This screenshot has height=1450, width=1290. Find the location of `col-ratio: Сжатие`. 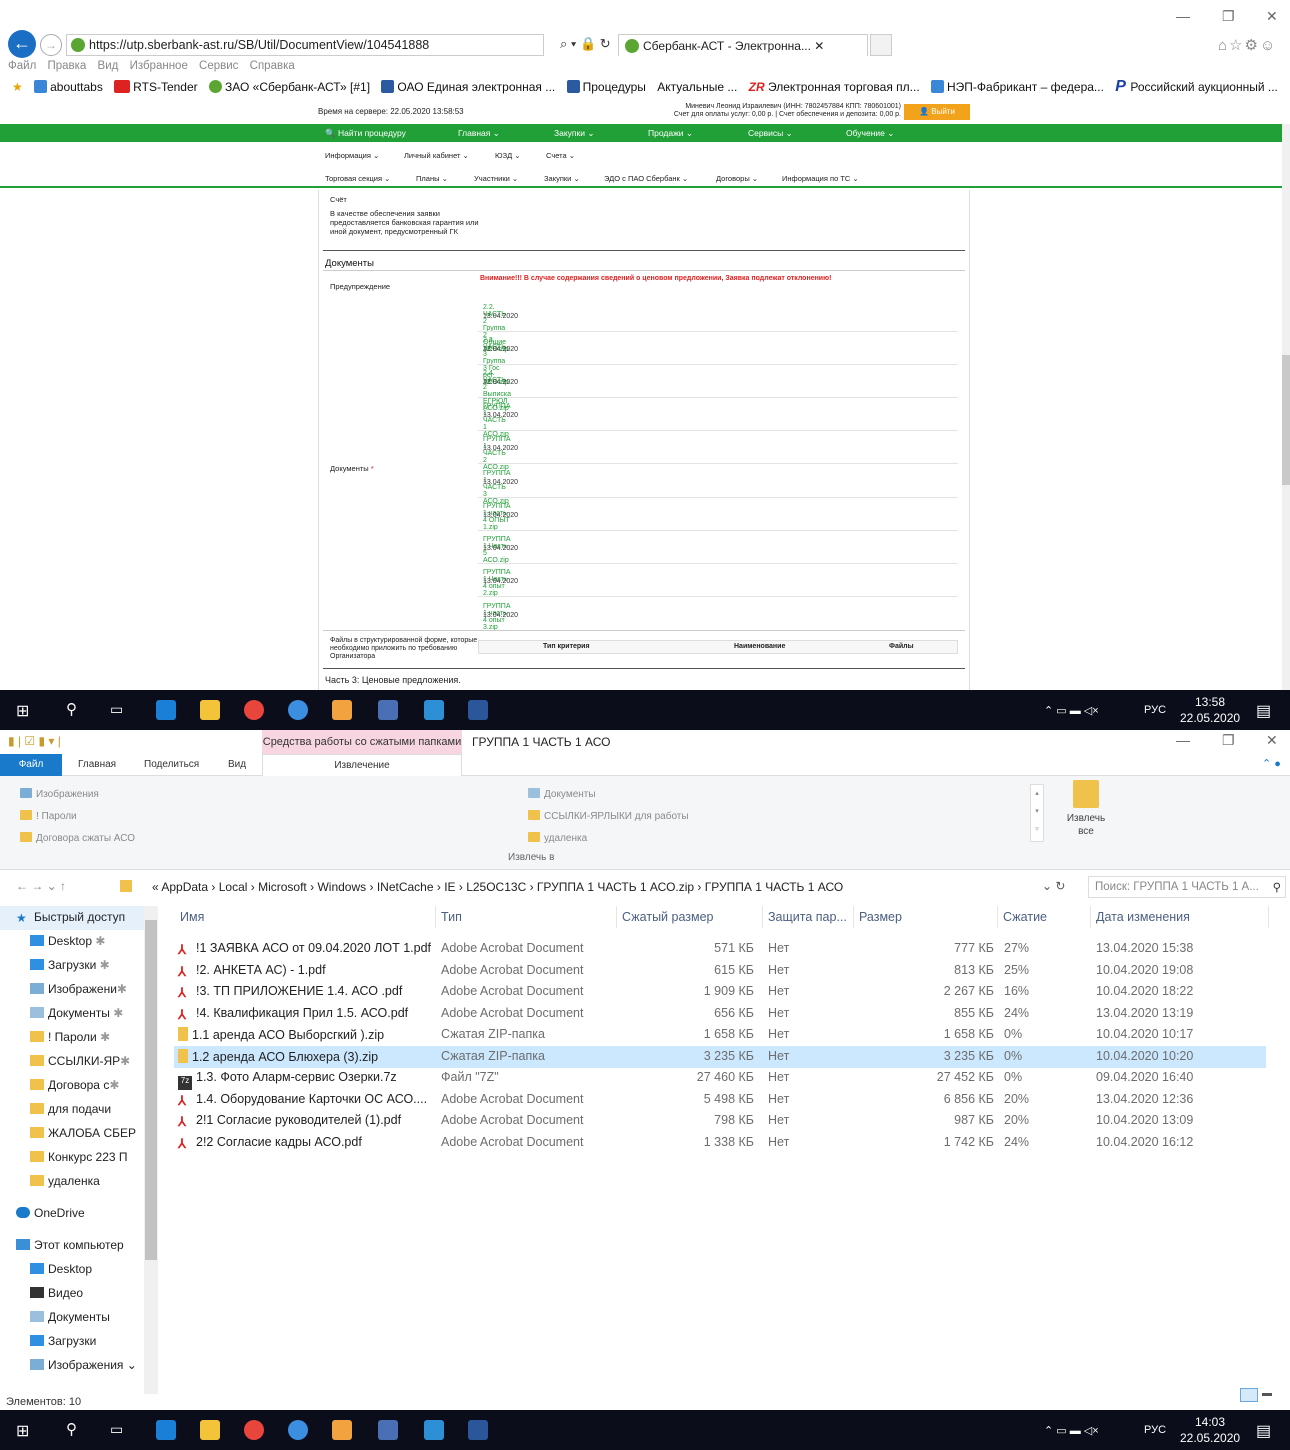

col-ratio: Сжатие is located at coordinates (1025, 917).